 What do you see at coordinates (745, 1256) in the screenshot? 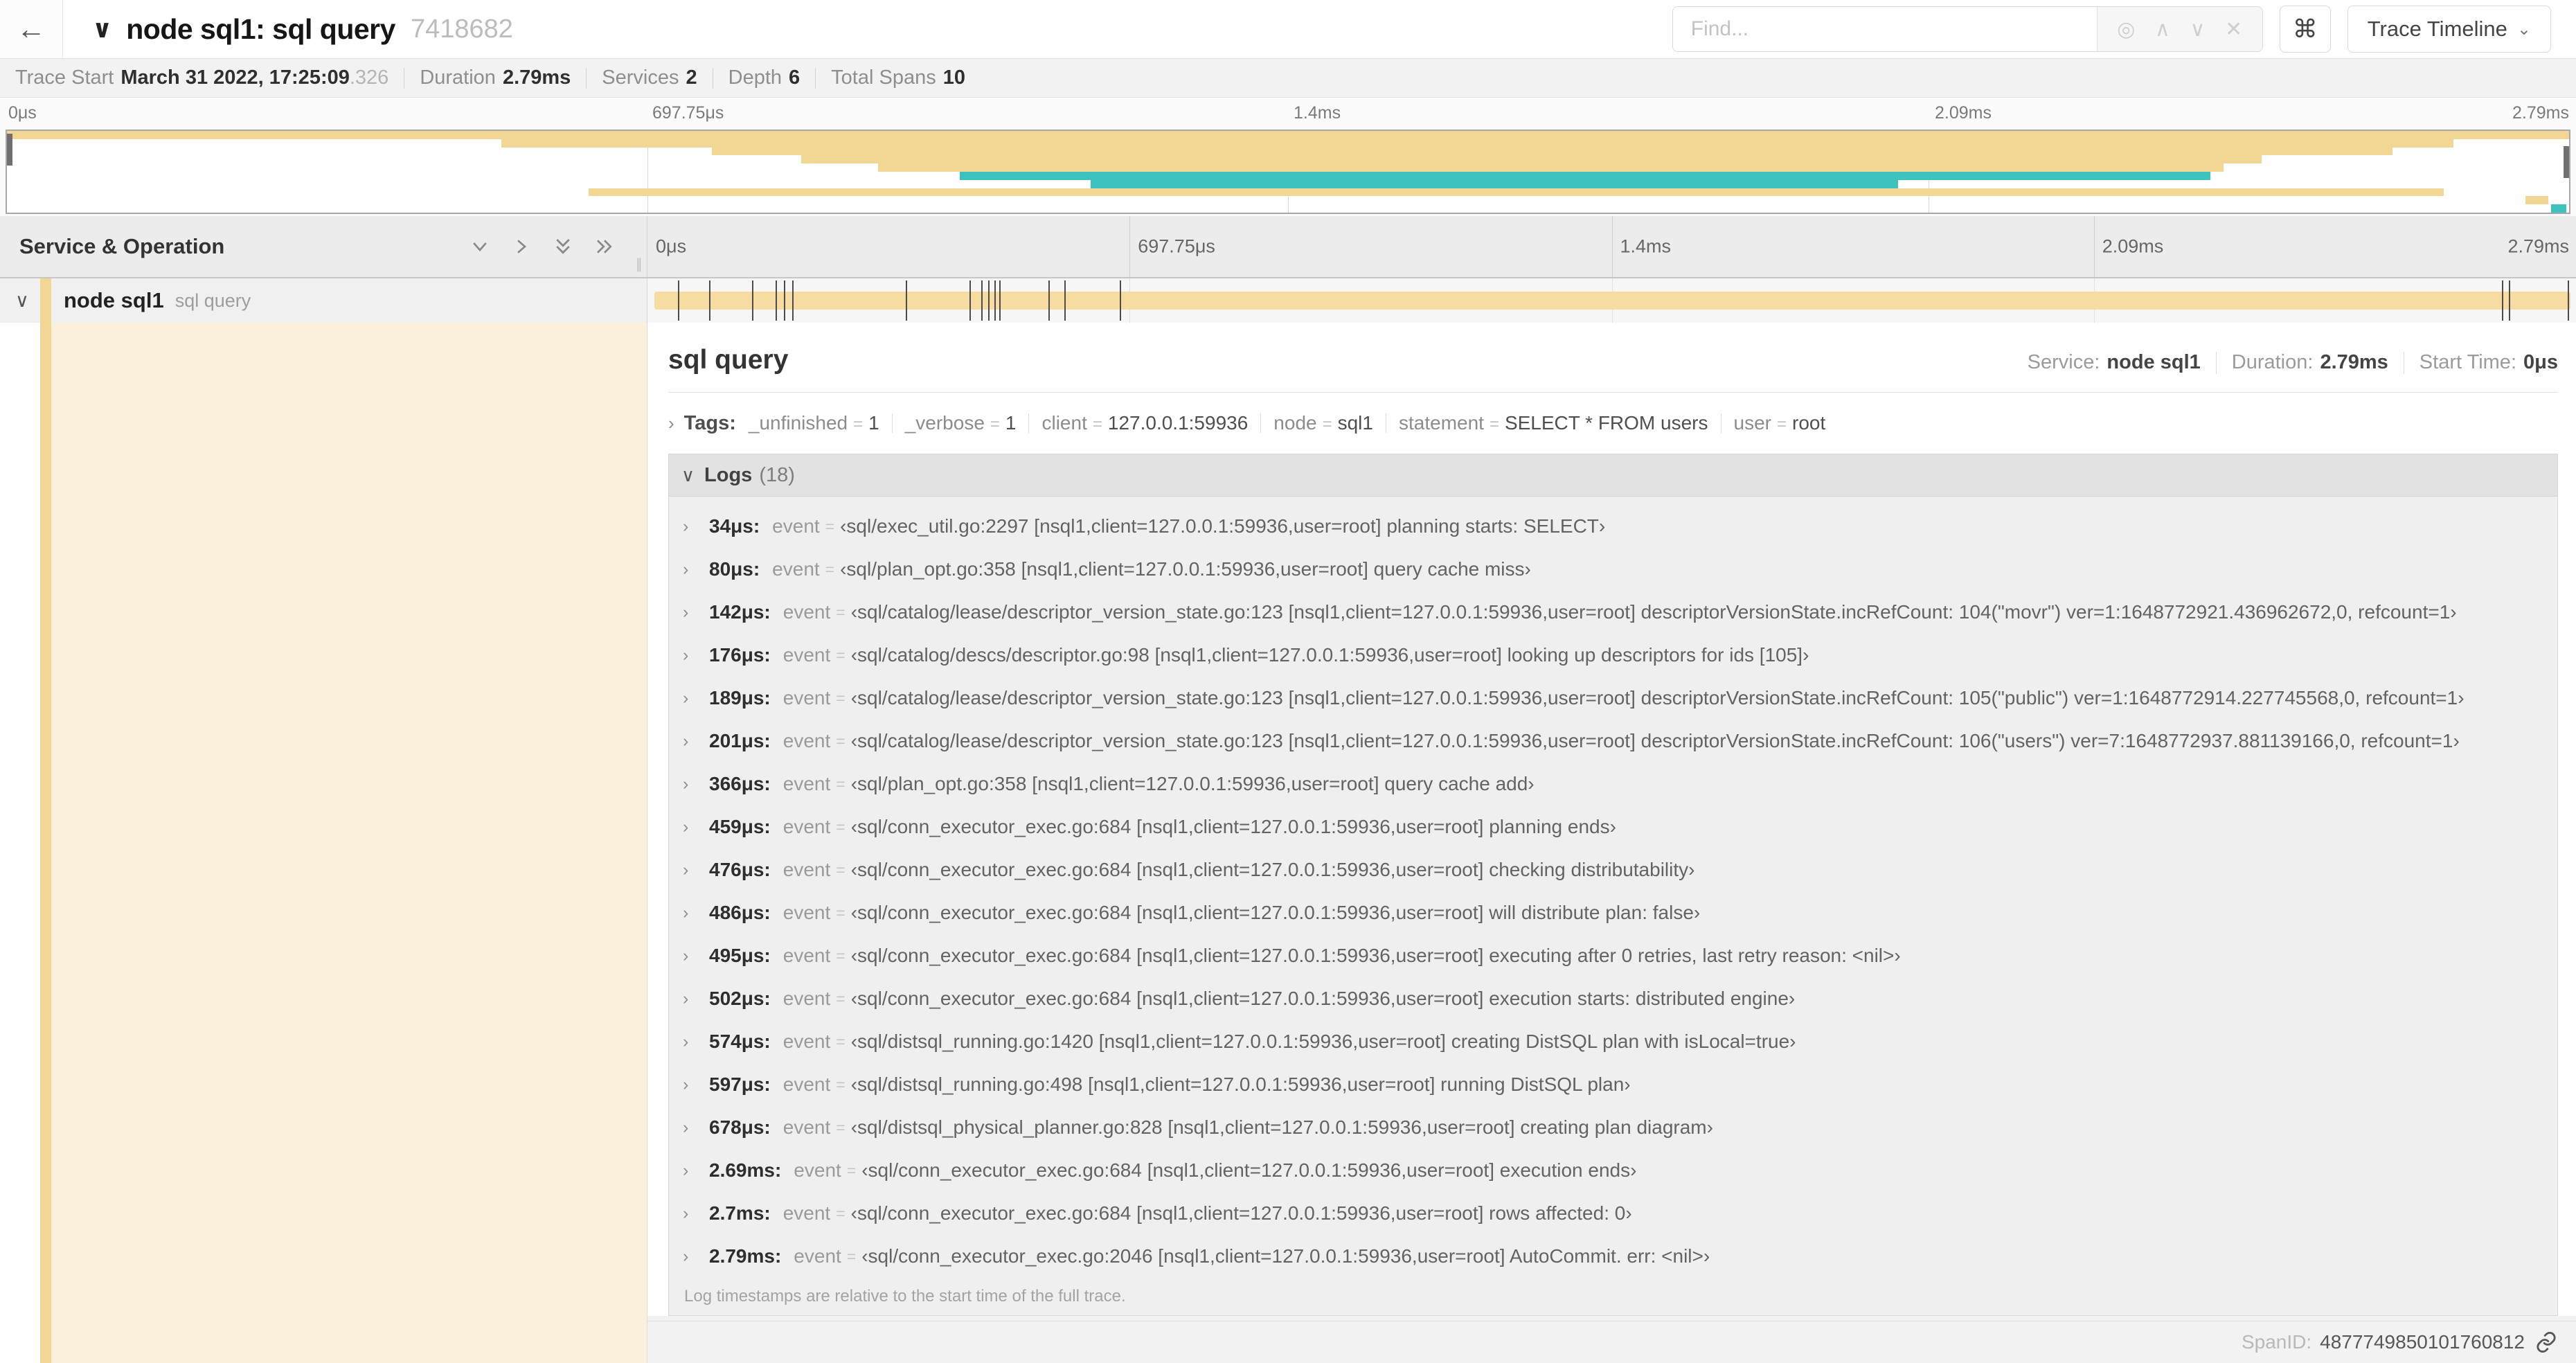
I see `log-timestamp: 2.79ms:` at bounding box center [745, 1256].